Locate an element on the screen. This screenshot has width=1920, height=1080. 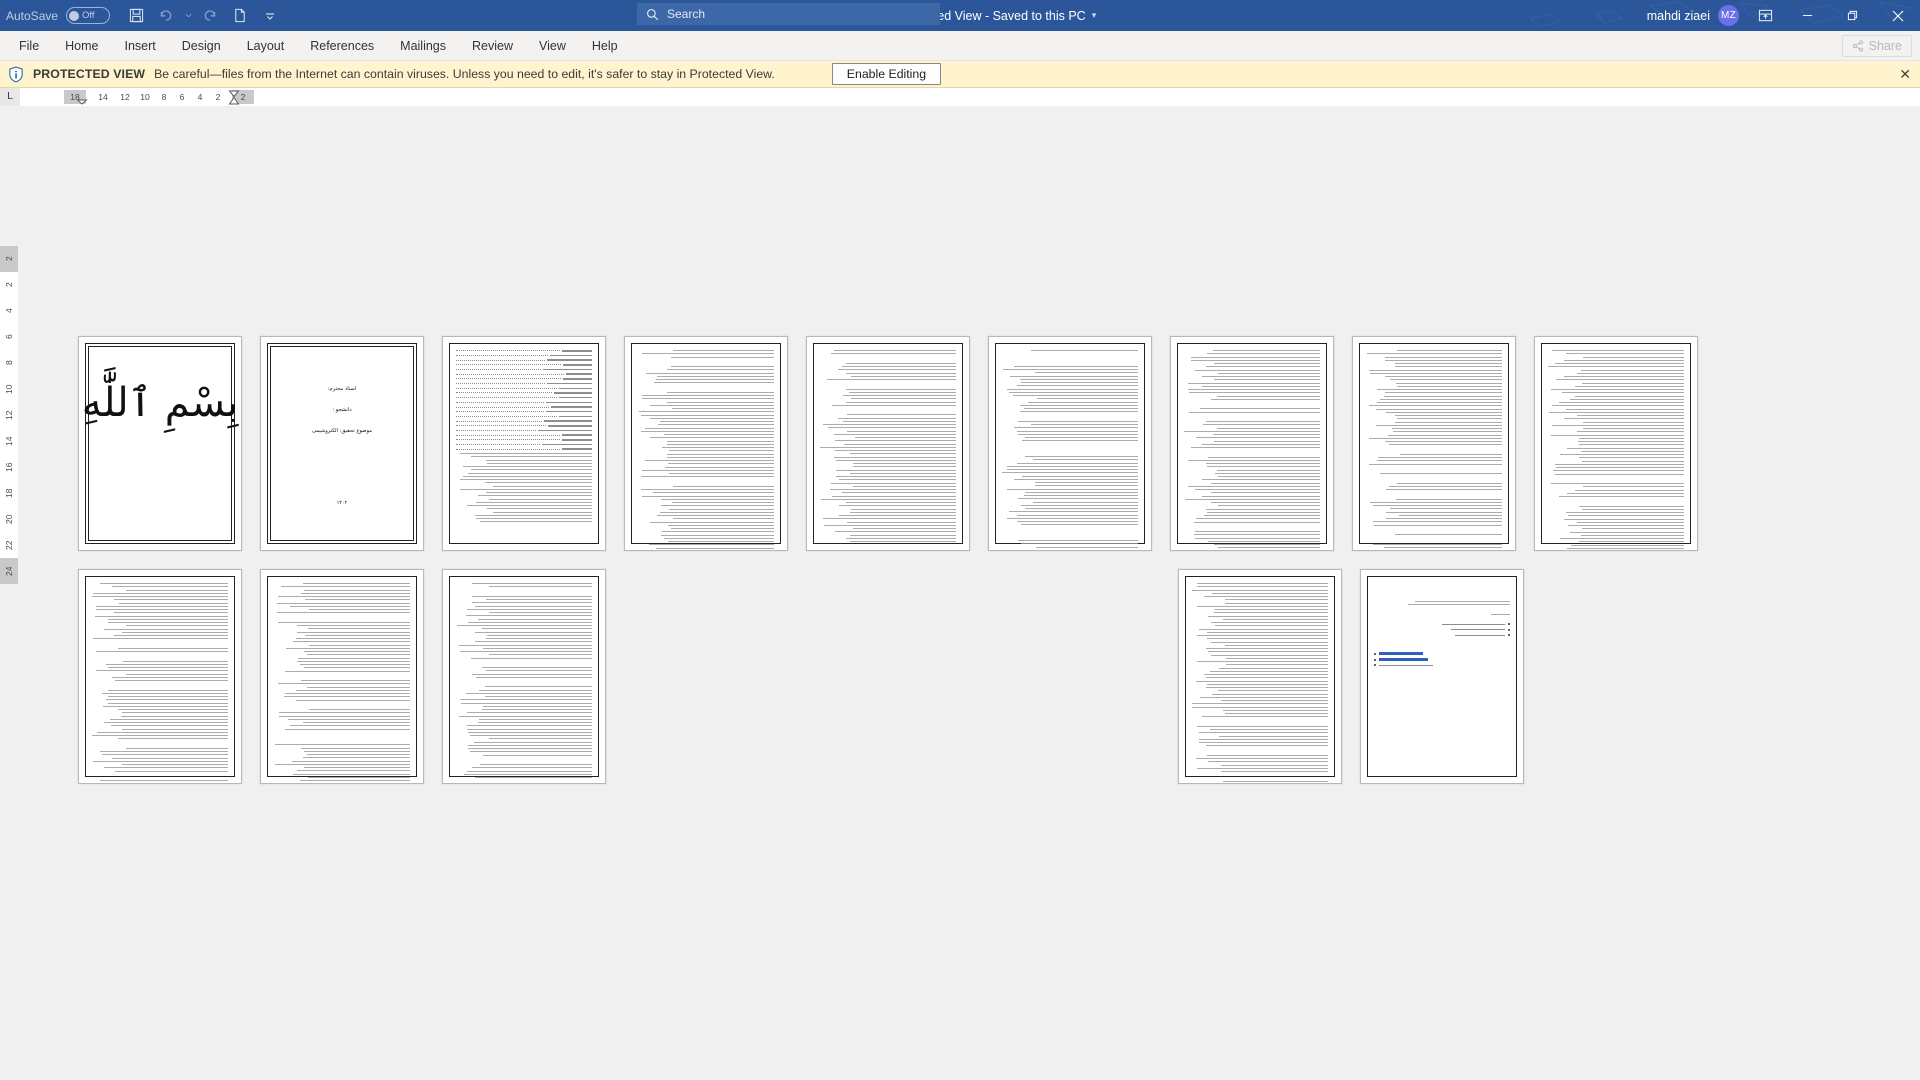
restore-button is located at coordinates (1852, 15).